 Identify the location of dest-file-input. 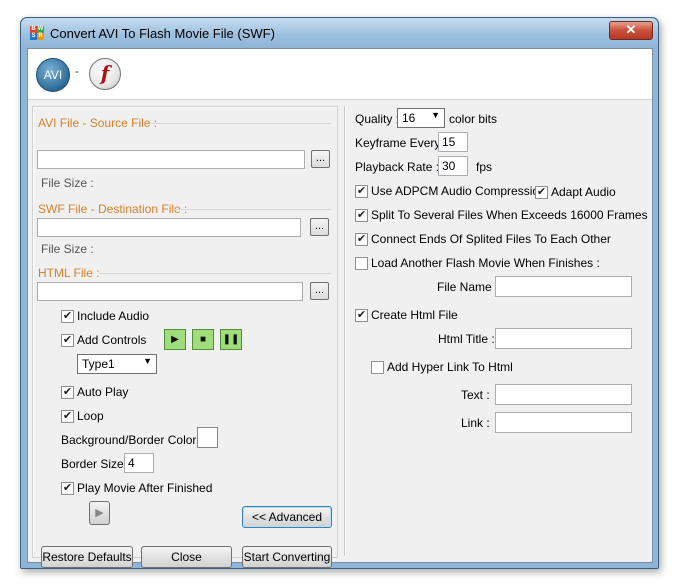
(169, 227).